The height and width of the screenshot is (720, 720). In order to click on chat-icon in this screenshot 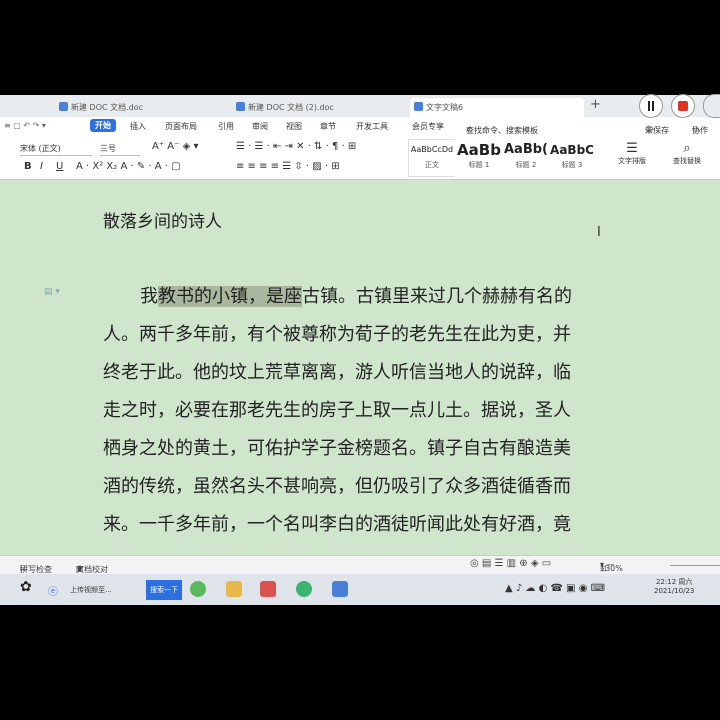, I will do `click(304, 589)`.